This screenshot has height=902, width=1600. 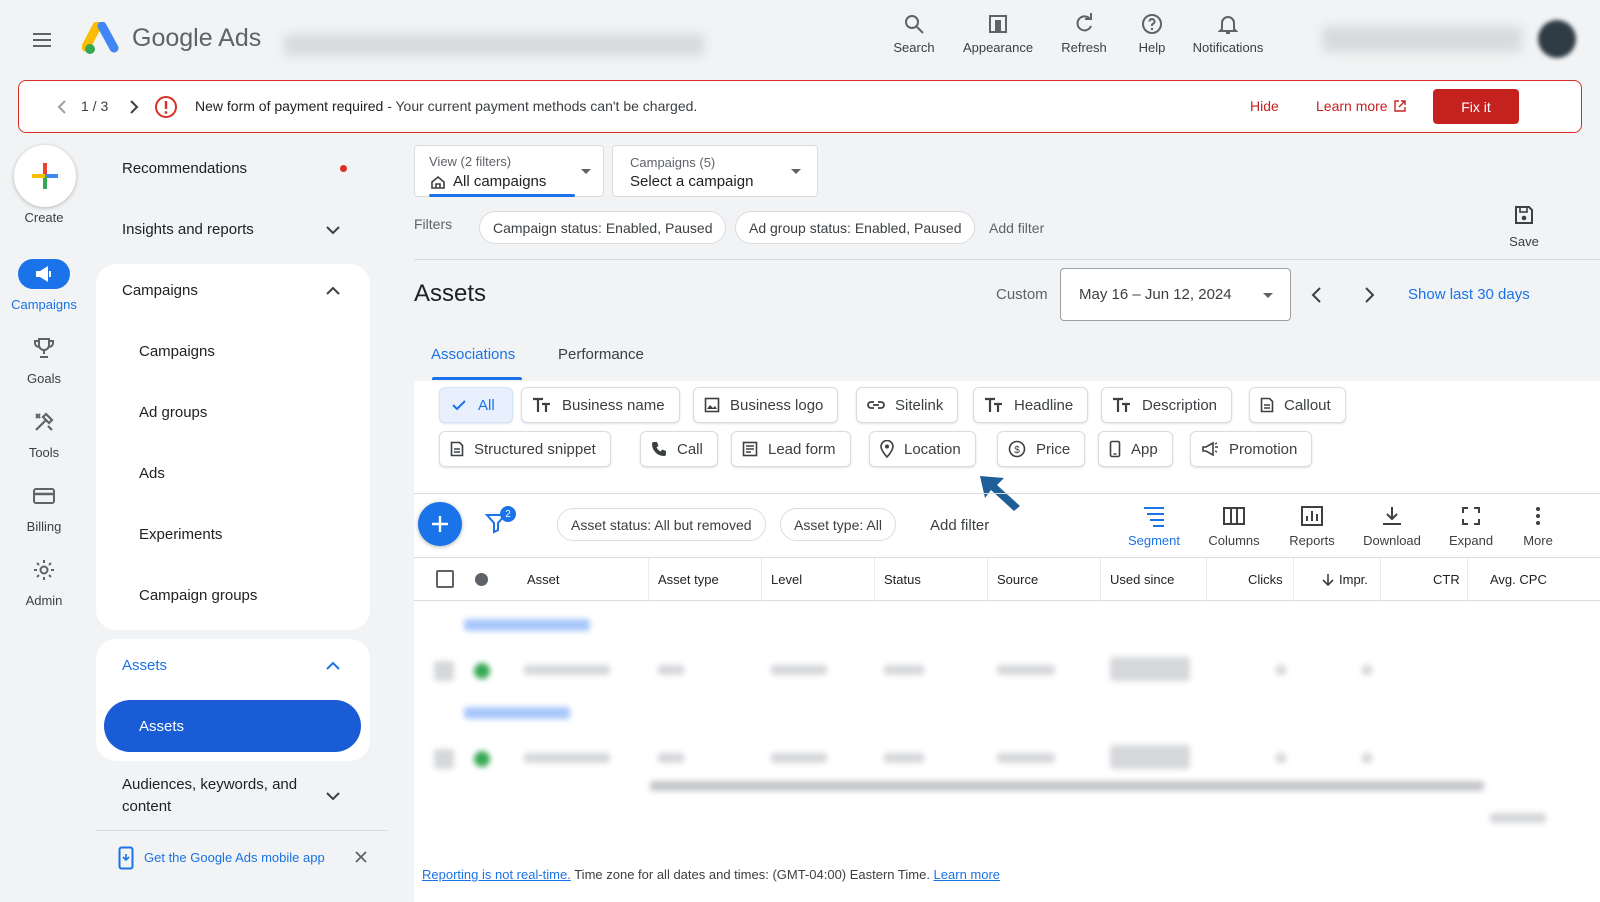 What do you see at coordinates (1538, 526) in the screenshot?
I see `more-button: More` at bounding box center [1538, 526].